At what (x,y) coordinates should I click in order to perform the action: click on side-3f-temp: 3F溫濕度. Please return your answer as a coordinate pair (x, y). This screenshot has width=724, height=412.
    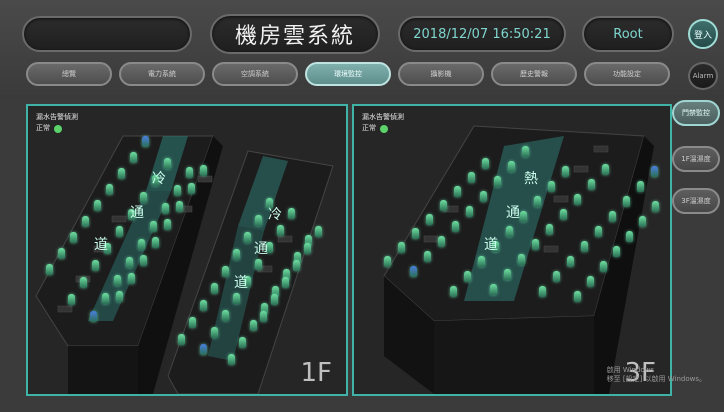
    Looking at the image, I should click on (696, 201).